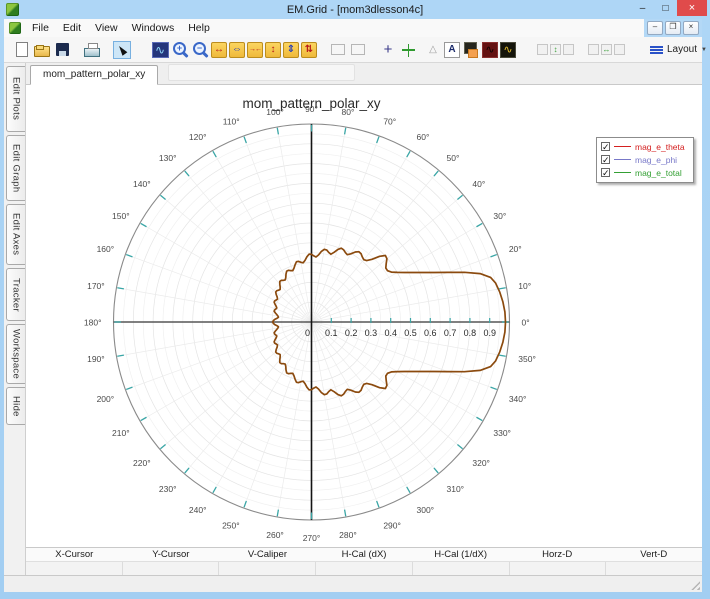  Describe the element at coordinates (642, 8) in the screenshot. I see `minimize-button: –` at that location.